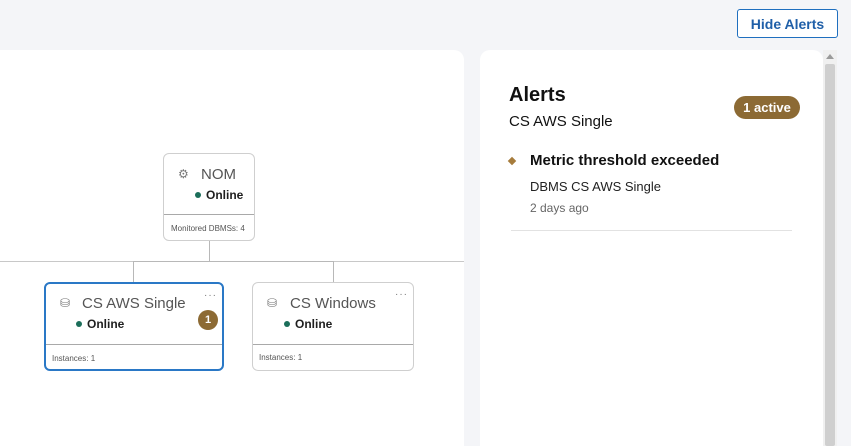  Describe the element at coordinates (208, 320) in the screenshot. I see `alert-count-badge: 1` at that location.